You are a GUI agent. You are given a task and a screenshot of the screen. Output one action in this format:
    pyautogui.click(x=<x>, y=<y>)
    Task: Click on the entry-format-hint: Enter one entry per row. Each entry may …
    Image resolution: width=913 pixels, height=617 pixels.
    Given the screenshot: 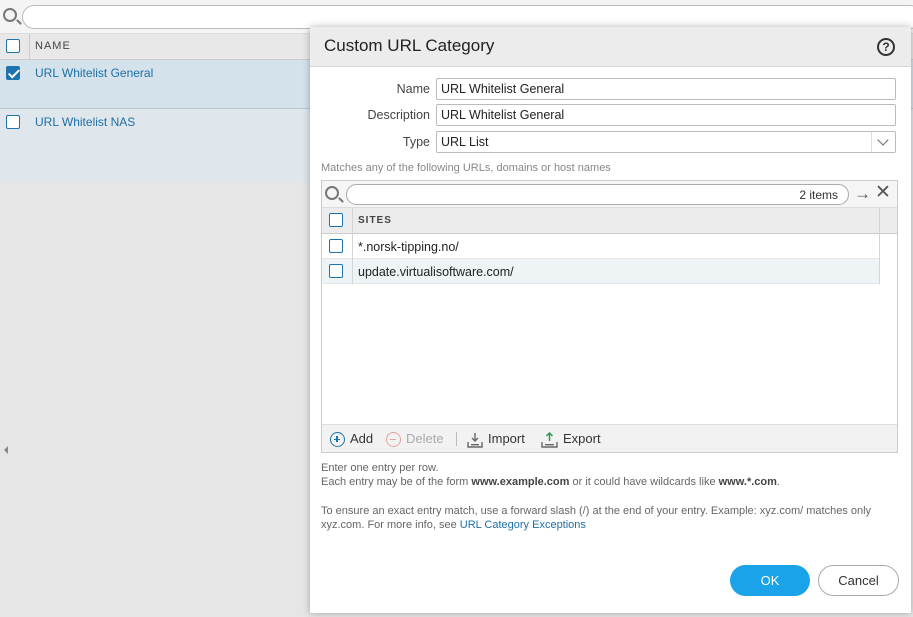 What is the action you would take?
    pyautogui.click(x=601, y=475)
    